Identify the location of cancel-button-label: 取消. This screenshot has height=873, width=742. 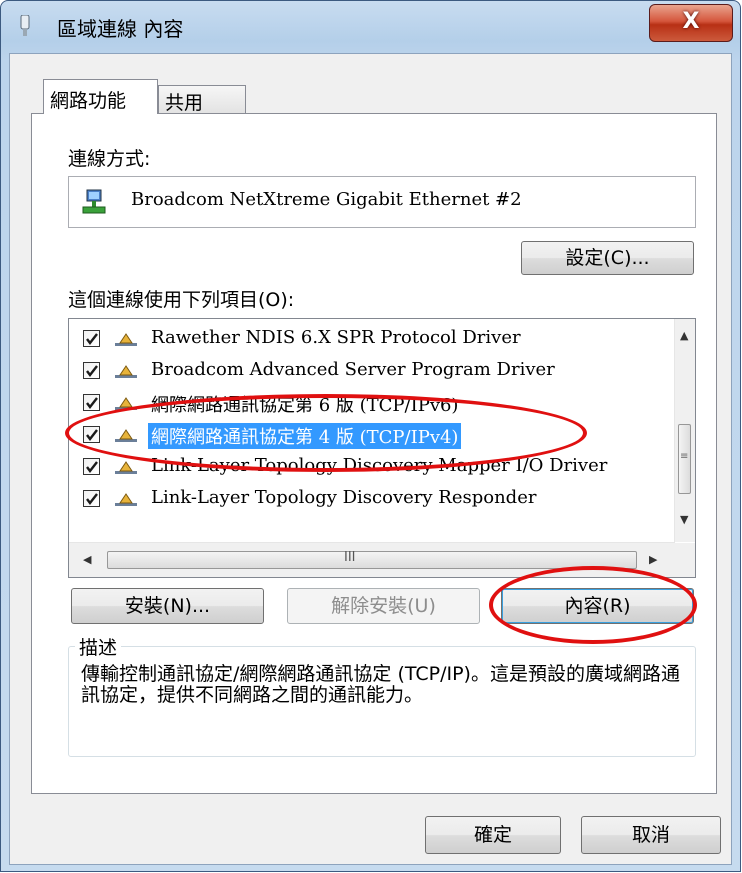
(650, 835).